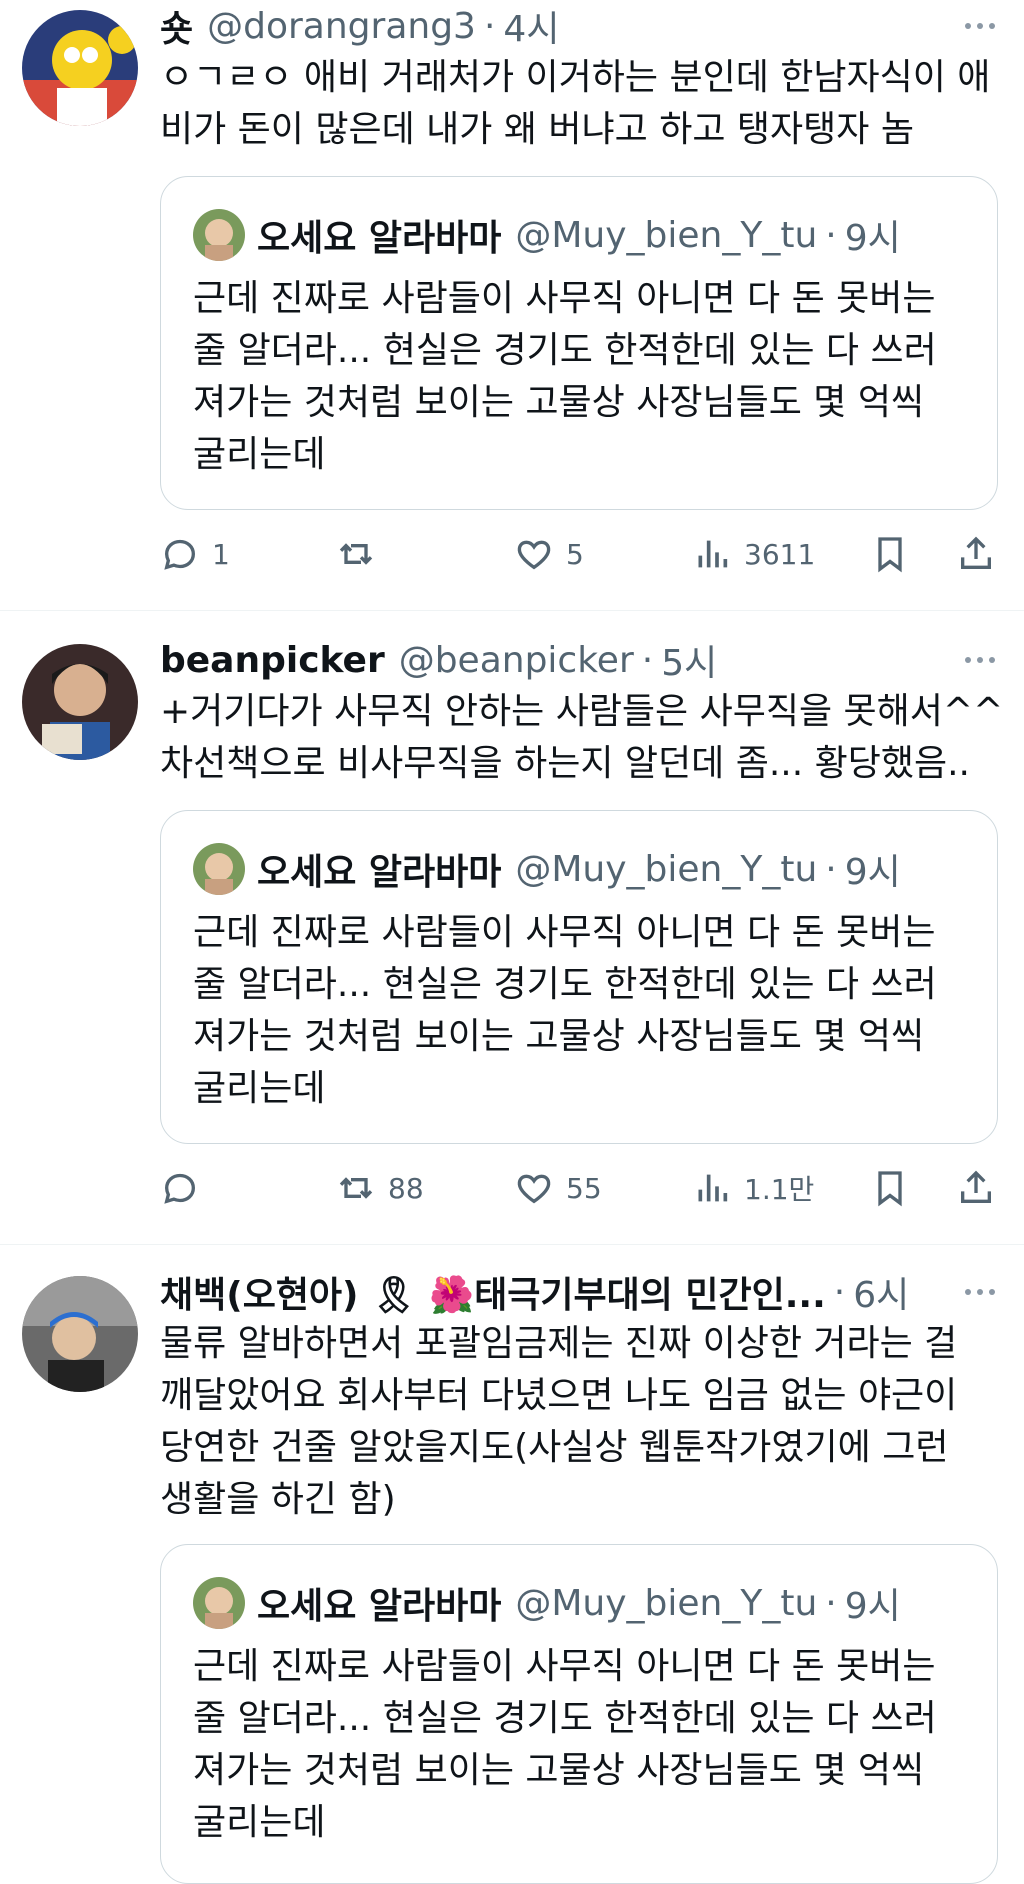  I want to click on timestamp: 6시, so click(881, 1292).